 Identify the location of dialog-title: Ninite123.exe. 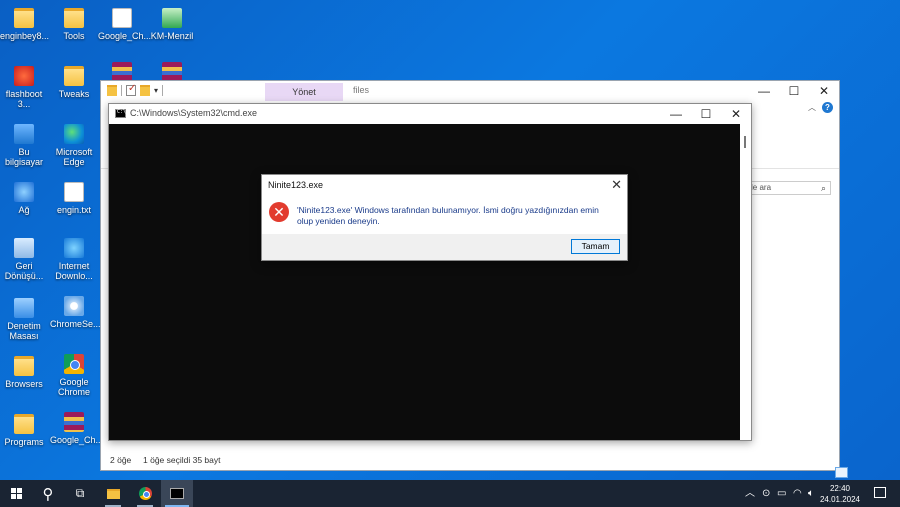
(296, 185).